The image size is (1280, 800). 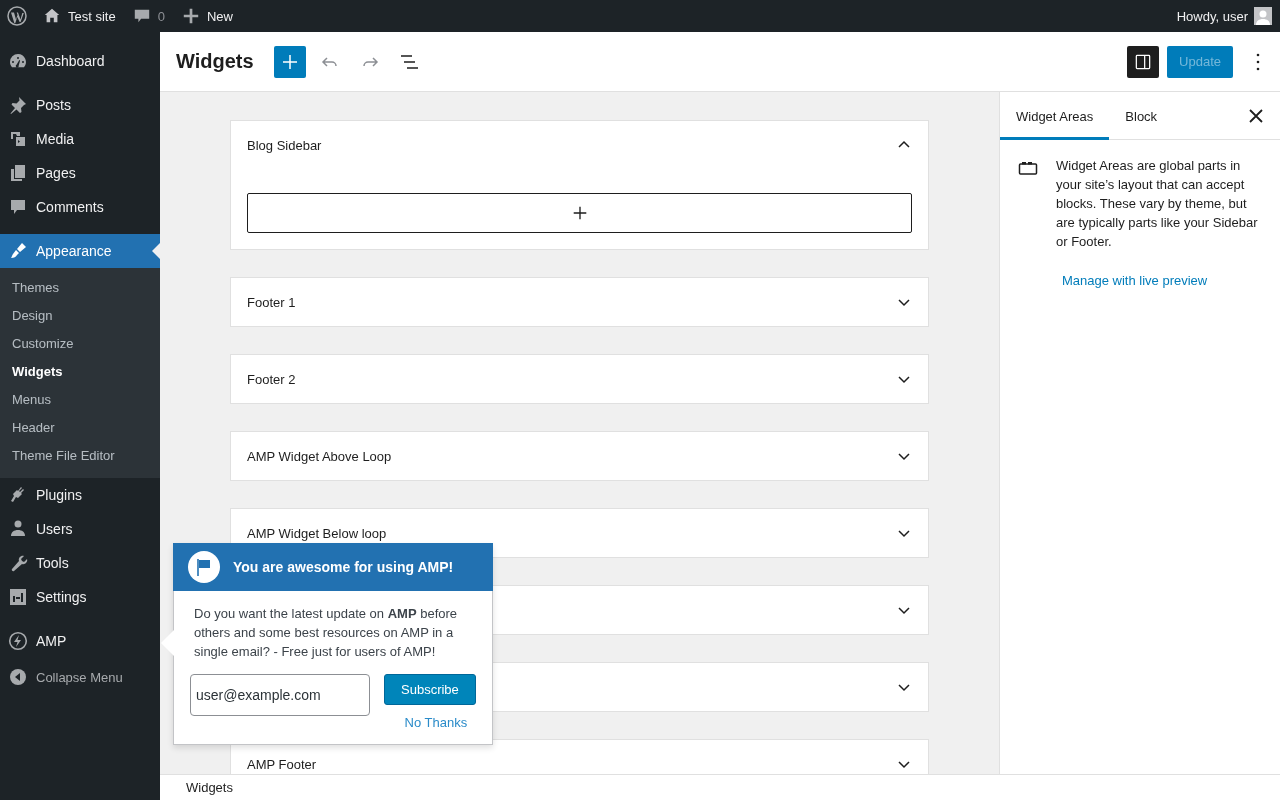 I want to click on popup-message: Do you want the latest update on AMP before others and some best resources on AMP in a single email? - Free just for users of AMP!, so click(x=326, y=633).